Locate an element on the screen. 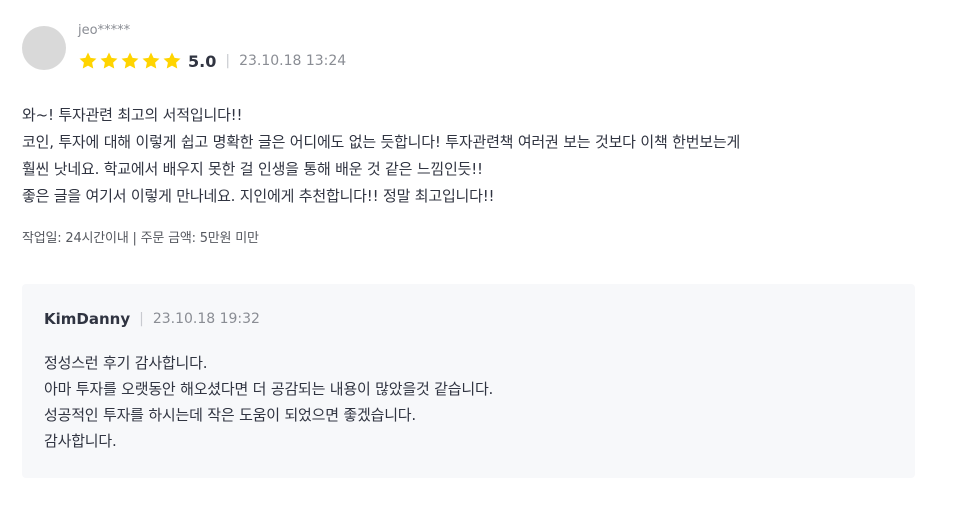 Image resolution: width=966 pixels, height=510 pixels. review-body-line: 와~! 투자관련 최고의 서적입니다!! is located at coordinates (132, 115).